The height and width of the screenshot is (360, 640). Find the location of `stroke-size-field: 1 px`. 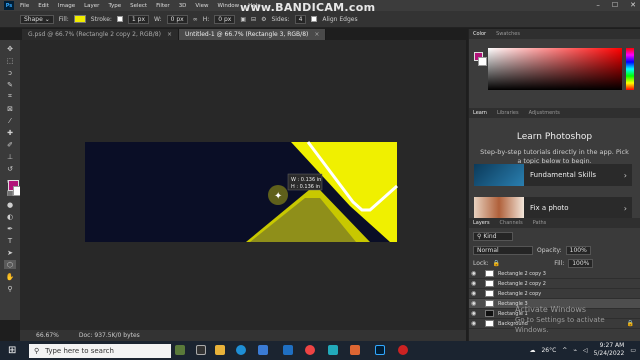

stroke-size-field: 1 px is located at coordinates (138, 19).